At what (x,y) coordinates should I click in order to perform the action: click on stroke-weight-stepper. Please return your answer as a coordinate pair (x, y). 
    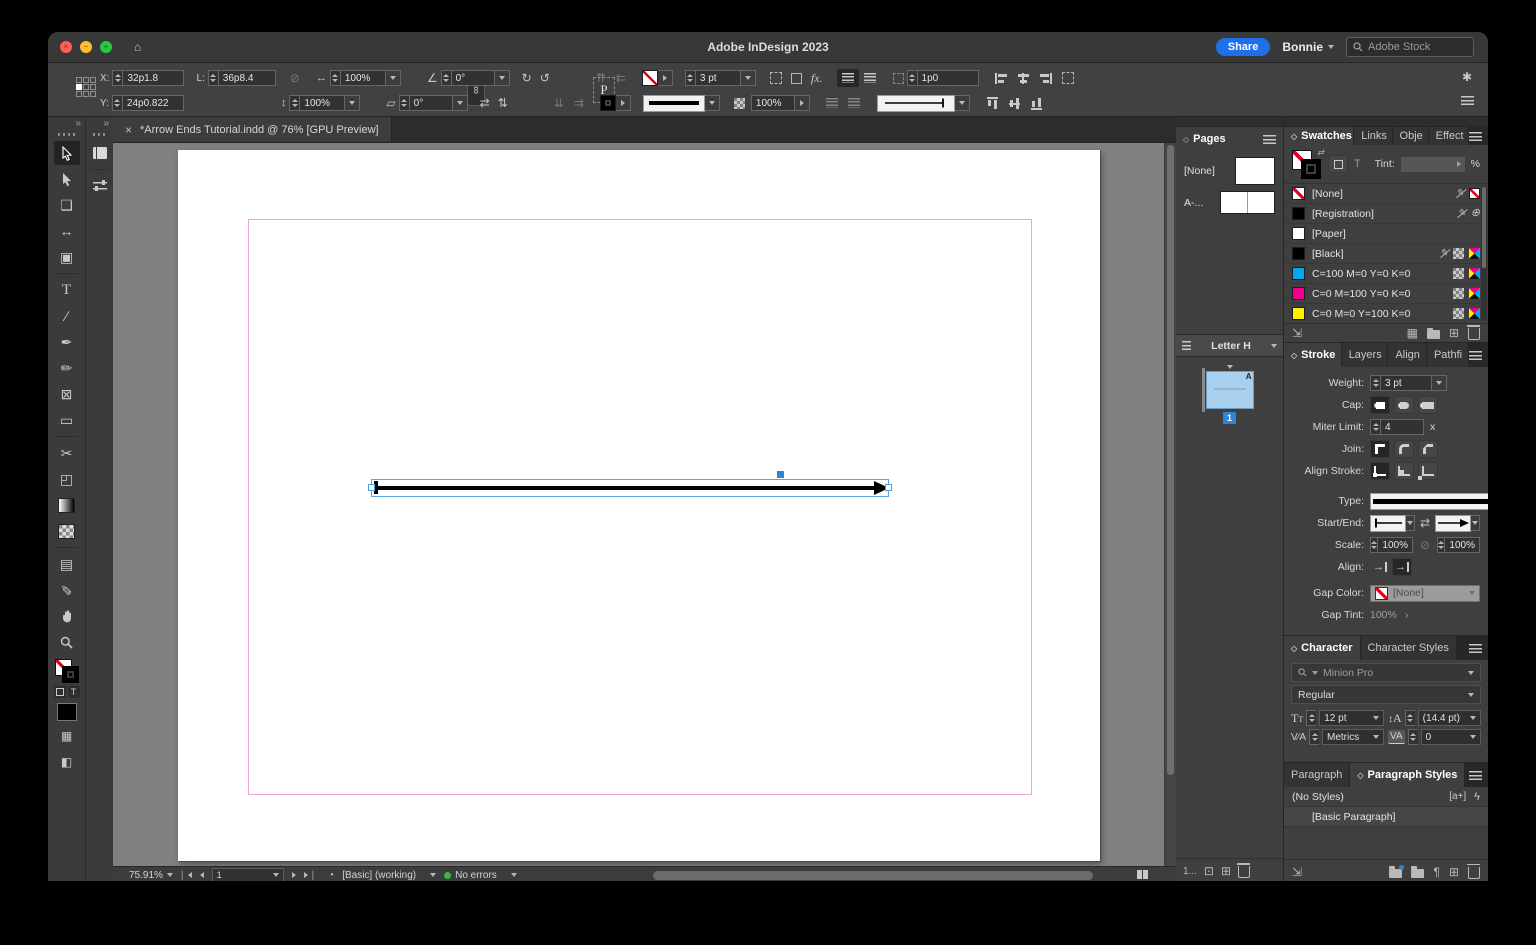
    Looking at the image, I should click on (689, 78).